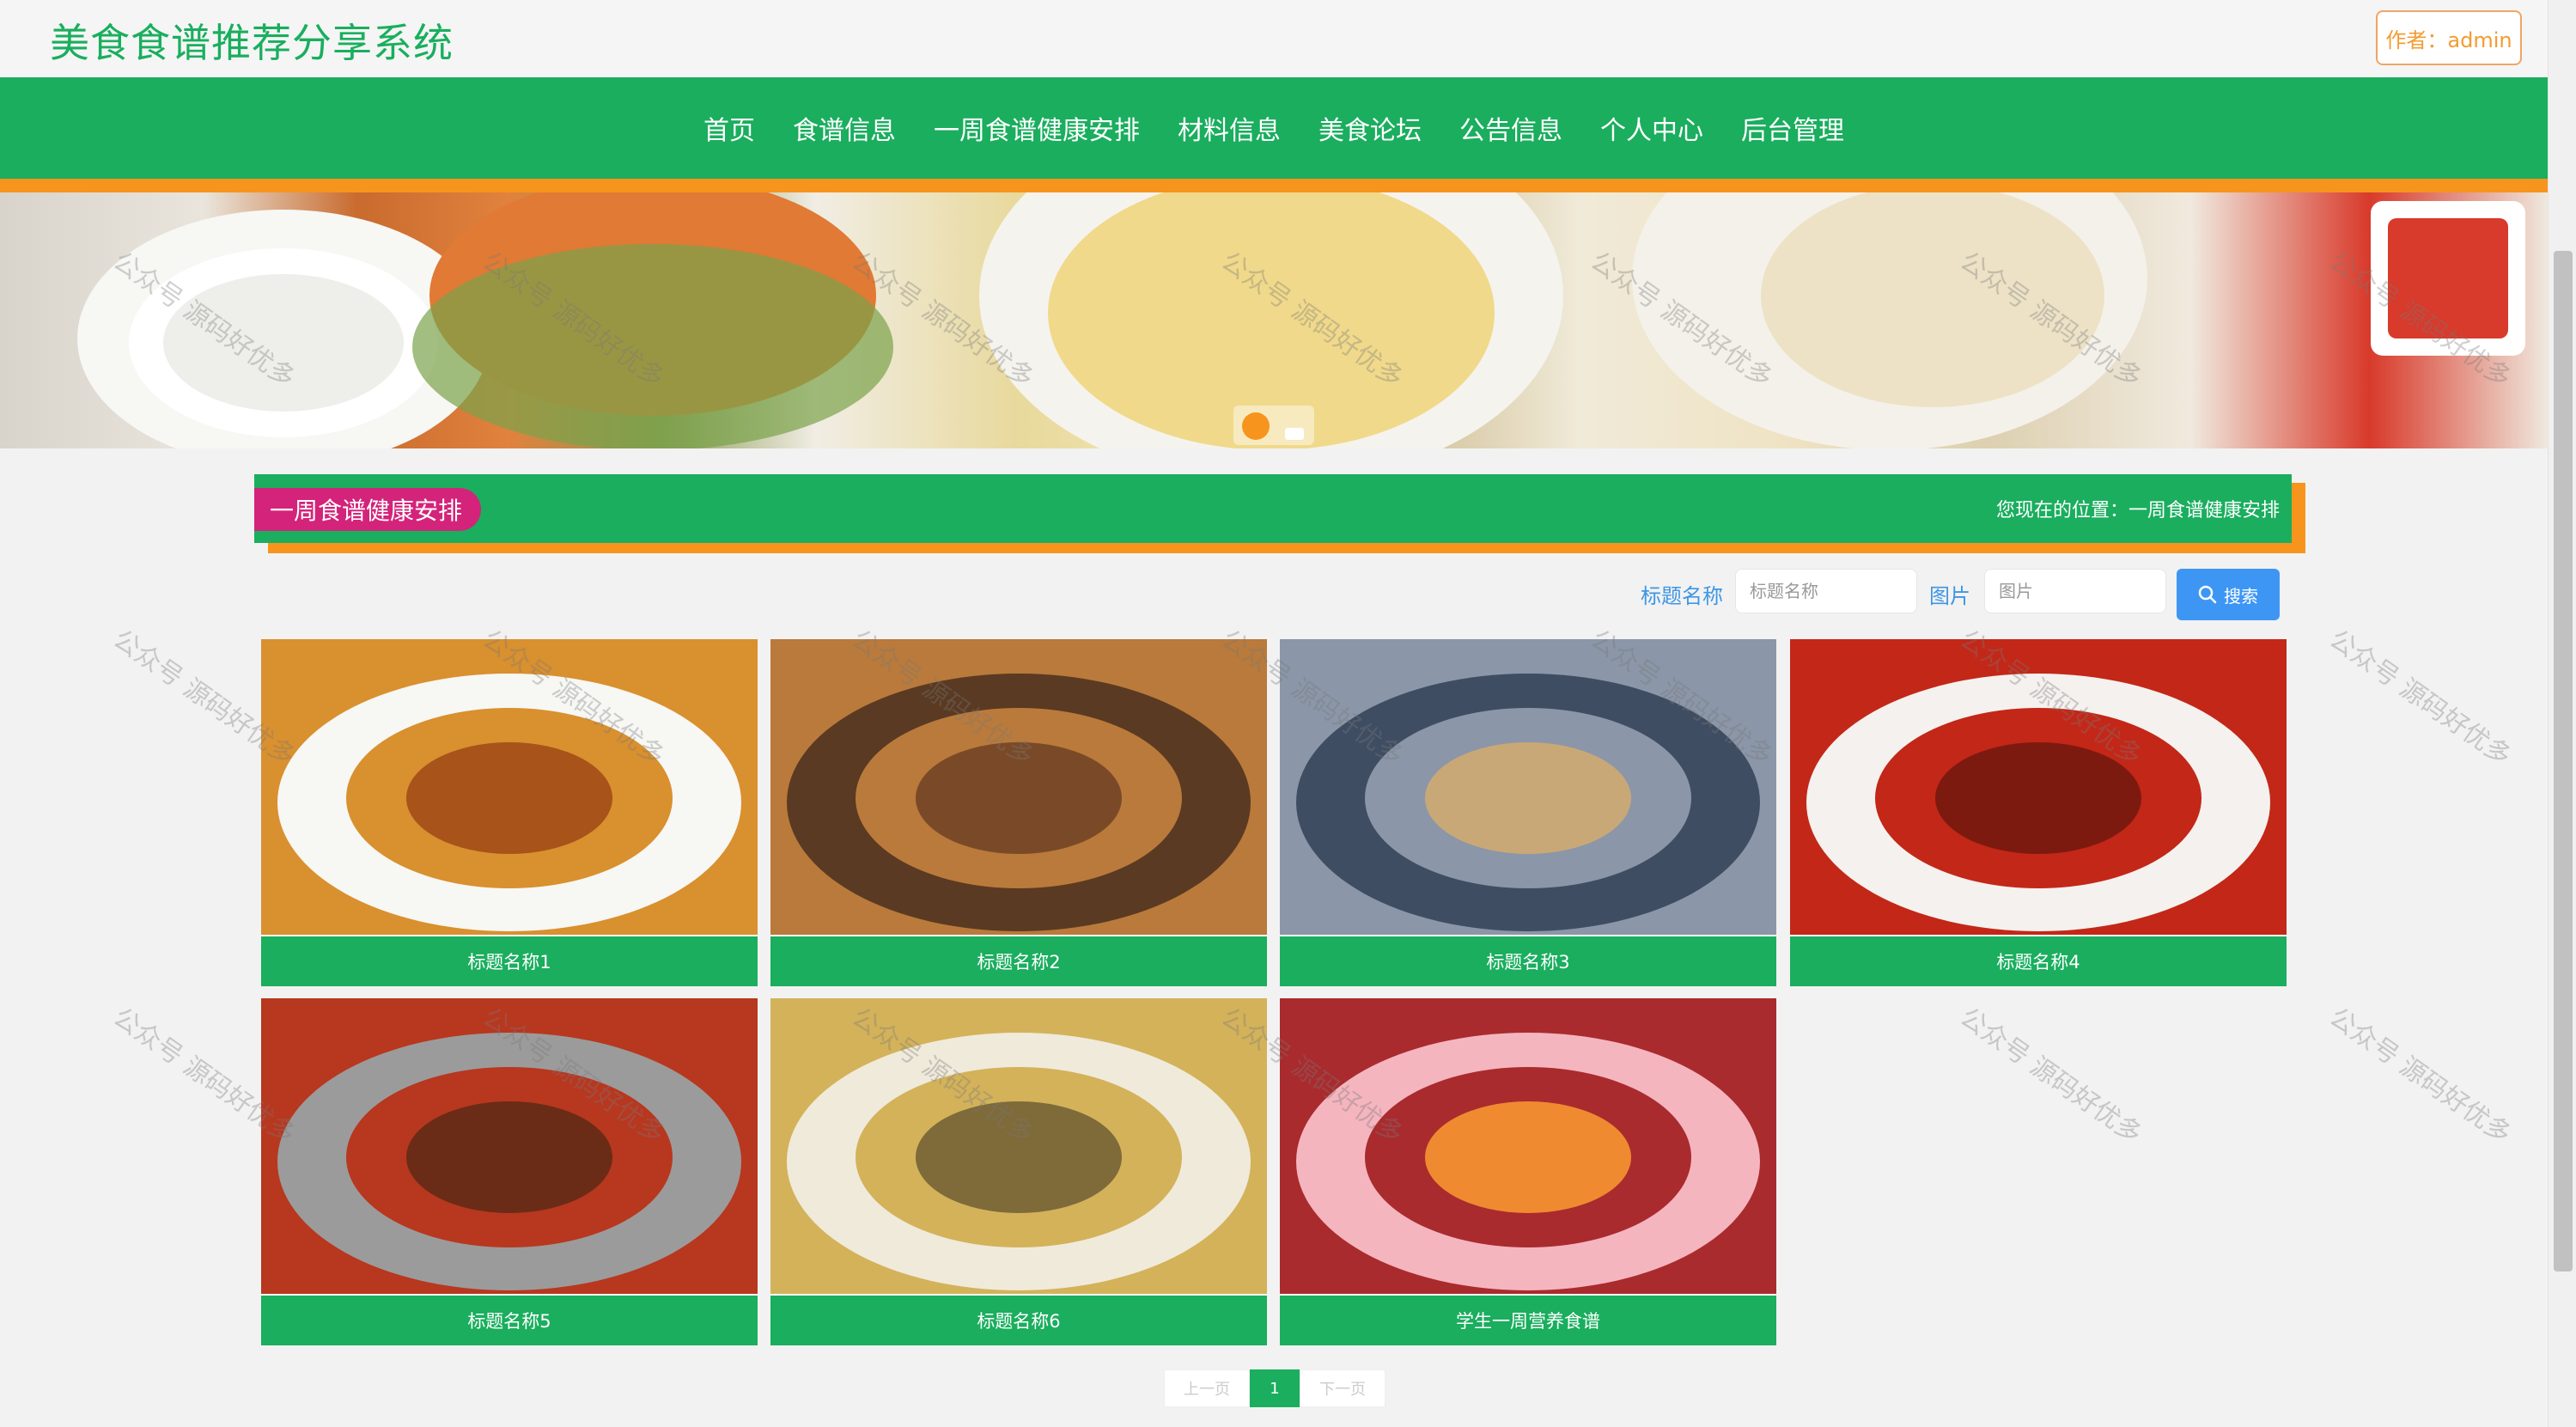 The image size is (2576, 1427). Describe the element at coordinates (1510, 128) in the screenshot. I see `nav-item-announcements: 公告信息` at that location.